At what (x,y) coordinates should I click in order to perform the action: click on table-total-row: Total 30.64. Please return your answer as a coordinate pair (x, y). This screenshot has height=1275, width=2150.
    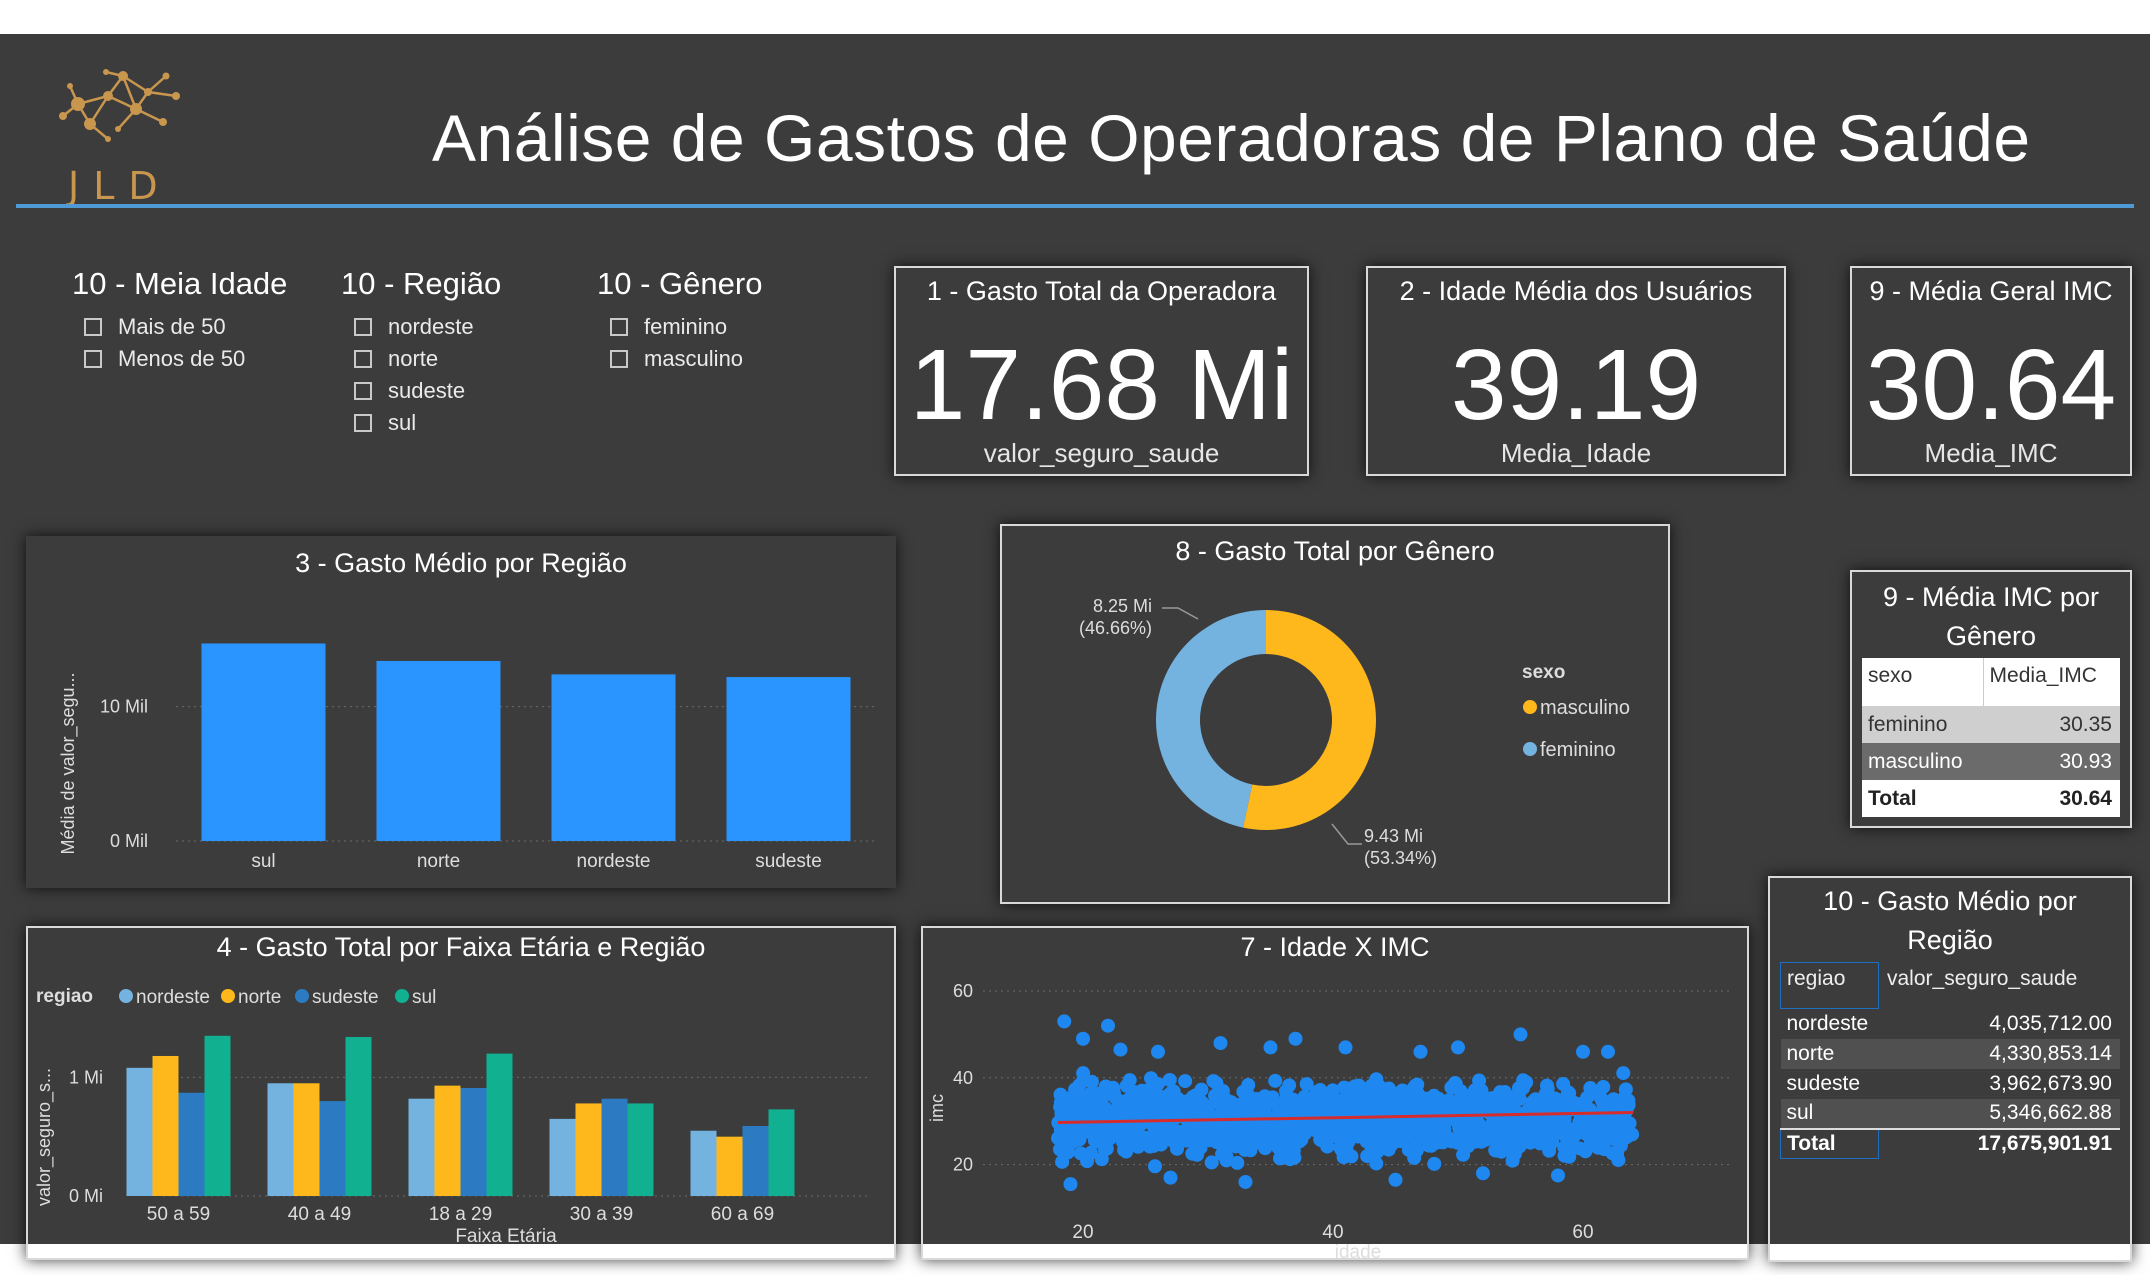
    Looking at the image, I should click on (1991, 798).